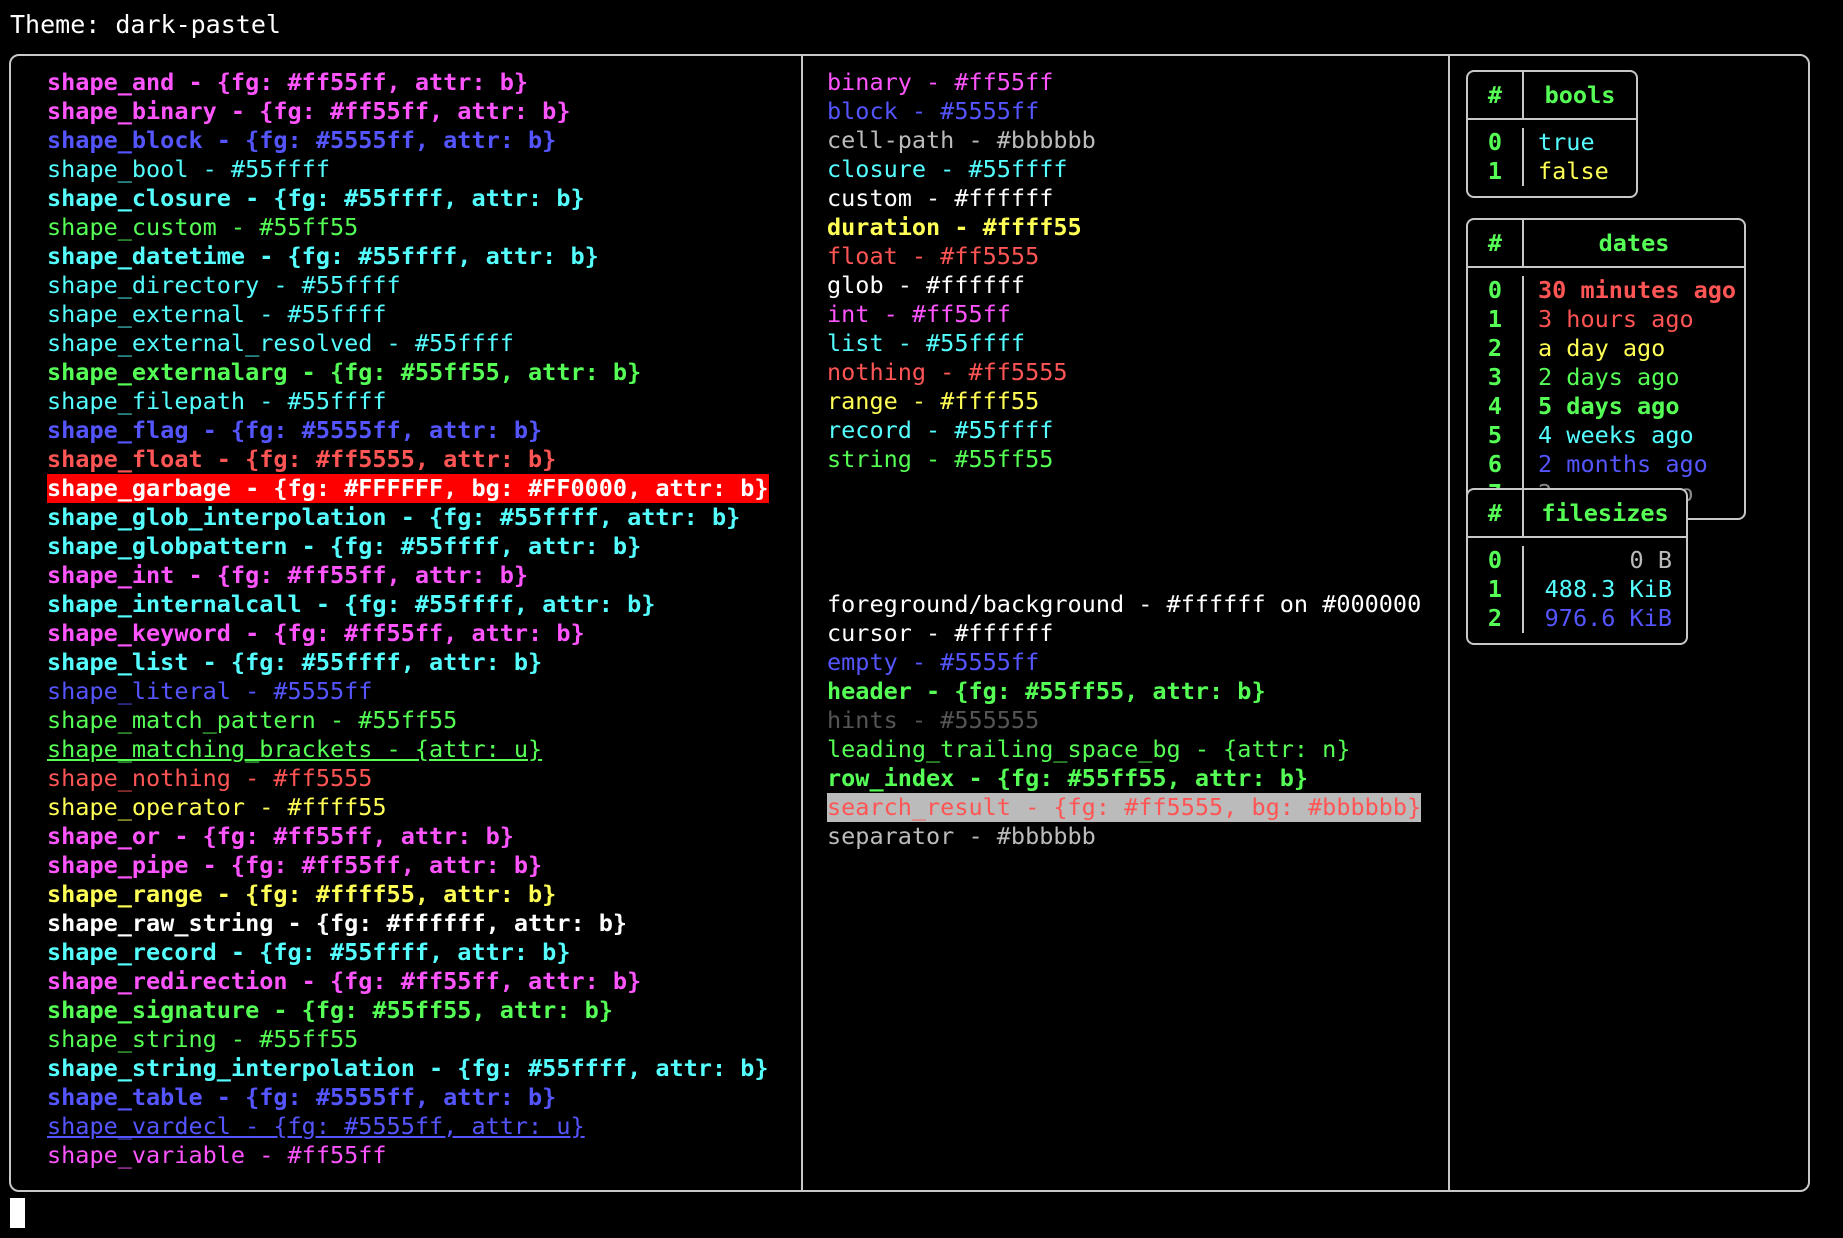 The image size is (1843, 1238). I want to click on shape-entry: shape_custom - #55ff55, so click(203, 227).